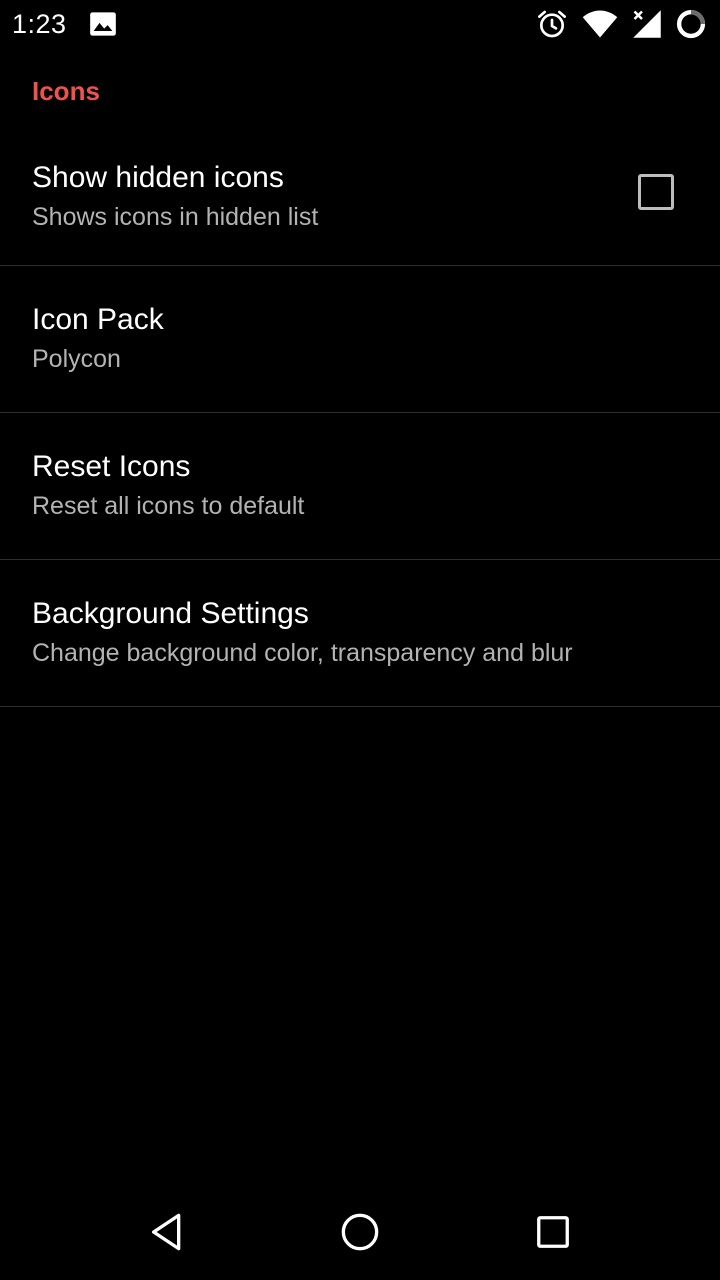 Image resolution: width=720 pixels, height=1280 pixels. Describe the element at coordinates (691, 24) in the screenshot. I see `battery-icon` at that location.